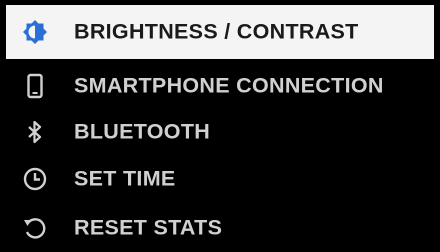 This screenshot has width=440, height=252. I want to click on smartphone-icon, so click(35, 86).